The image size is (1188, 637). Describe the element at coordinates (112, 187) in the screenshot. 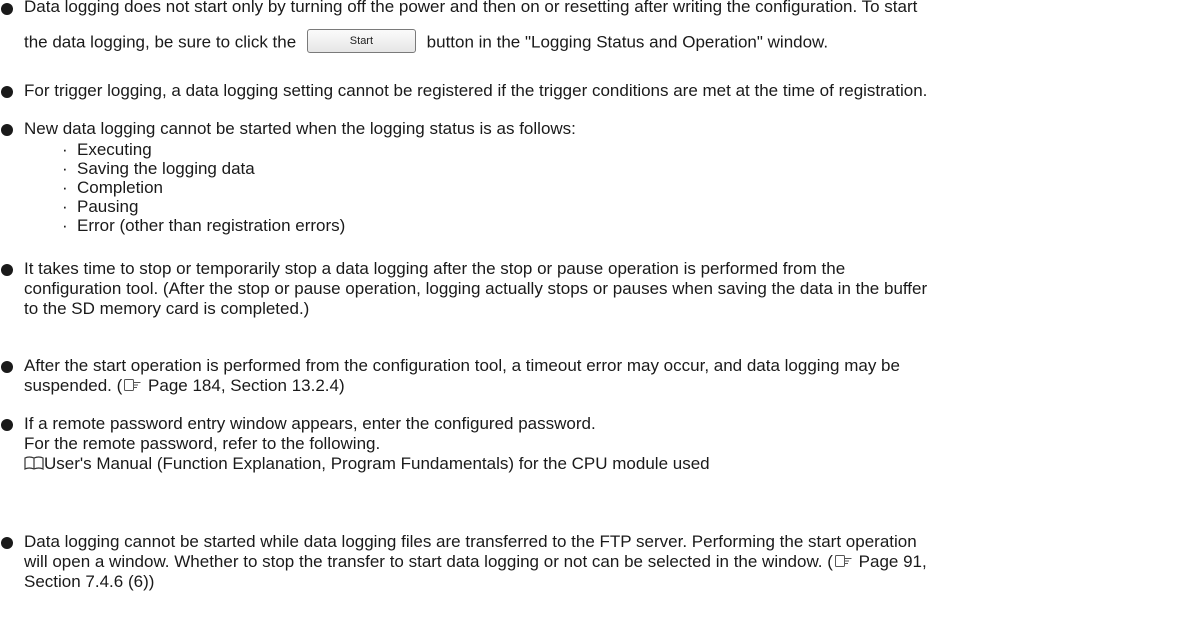

I see `list-item: · Completion` at that location.